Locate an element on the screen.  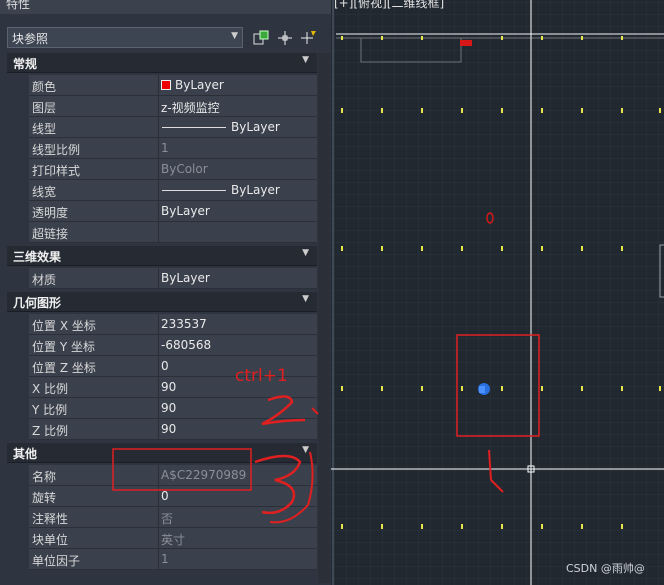
annotation-shortcut: ctrl+1 is located at coordinates (261, 376).